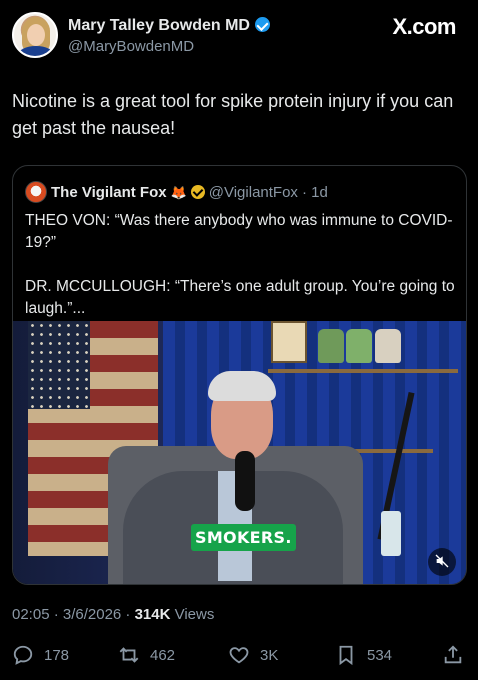 The height and width of the screenshot is (680, 478). Describe the element at coordinates (131, 46) in the screenshot. I see `author-handle: @MaryBowdenMD` at that location.